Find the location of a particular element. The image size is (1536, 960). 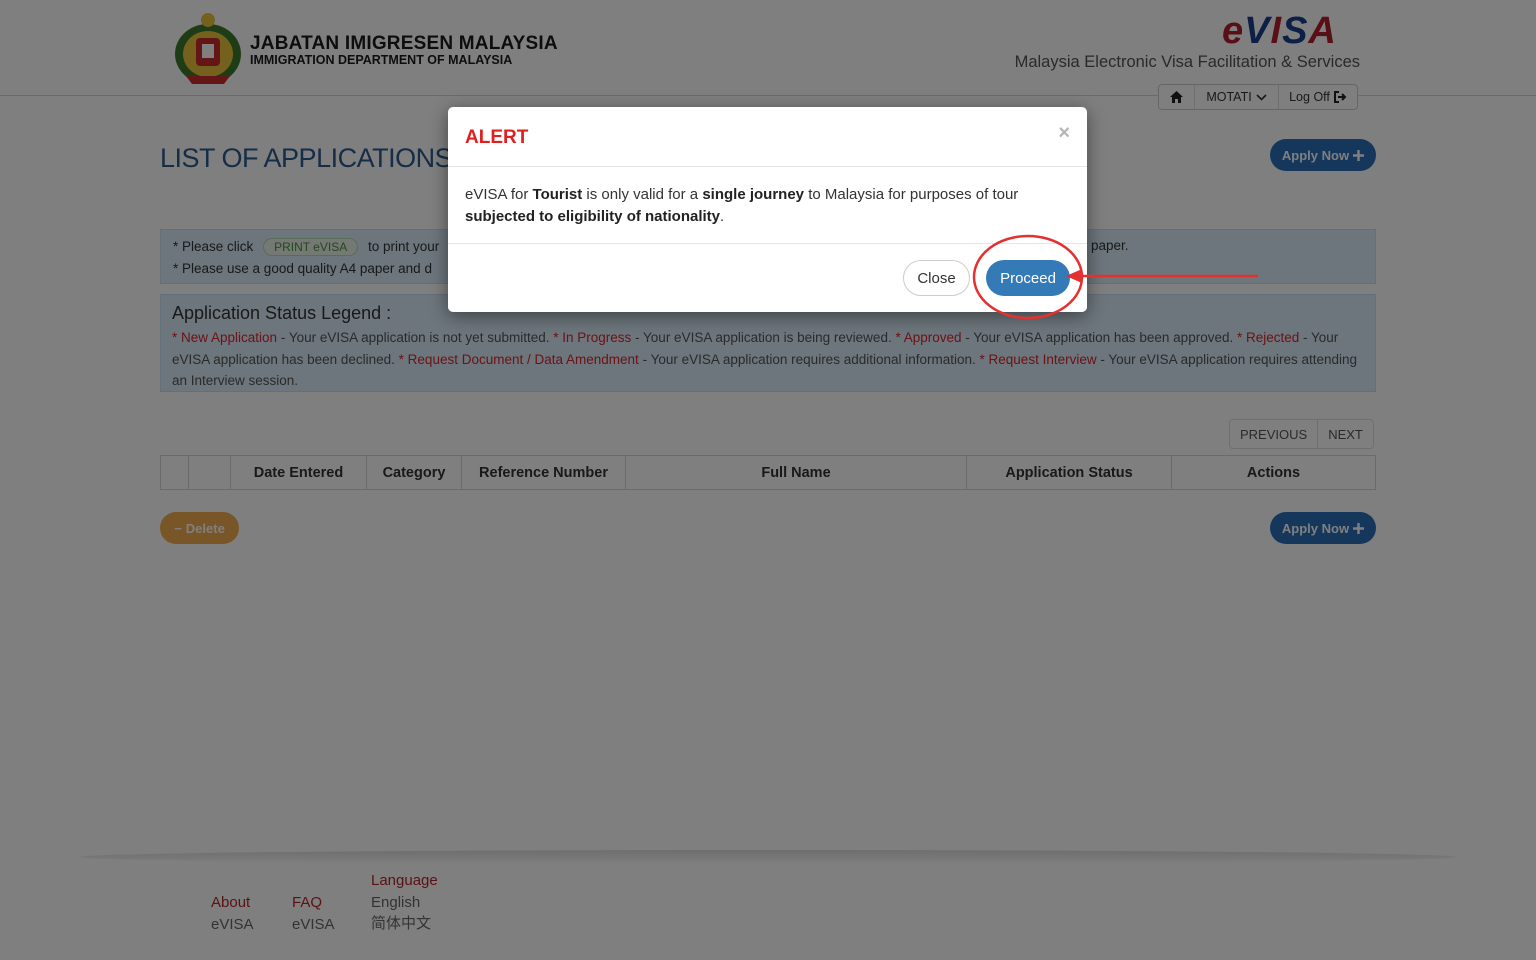

proceed-button: Proceed is located at coordinates (1028, 278).